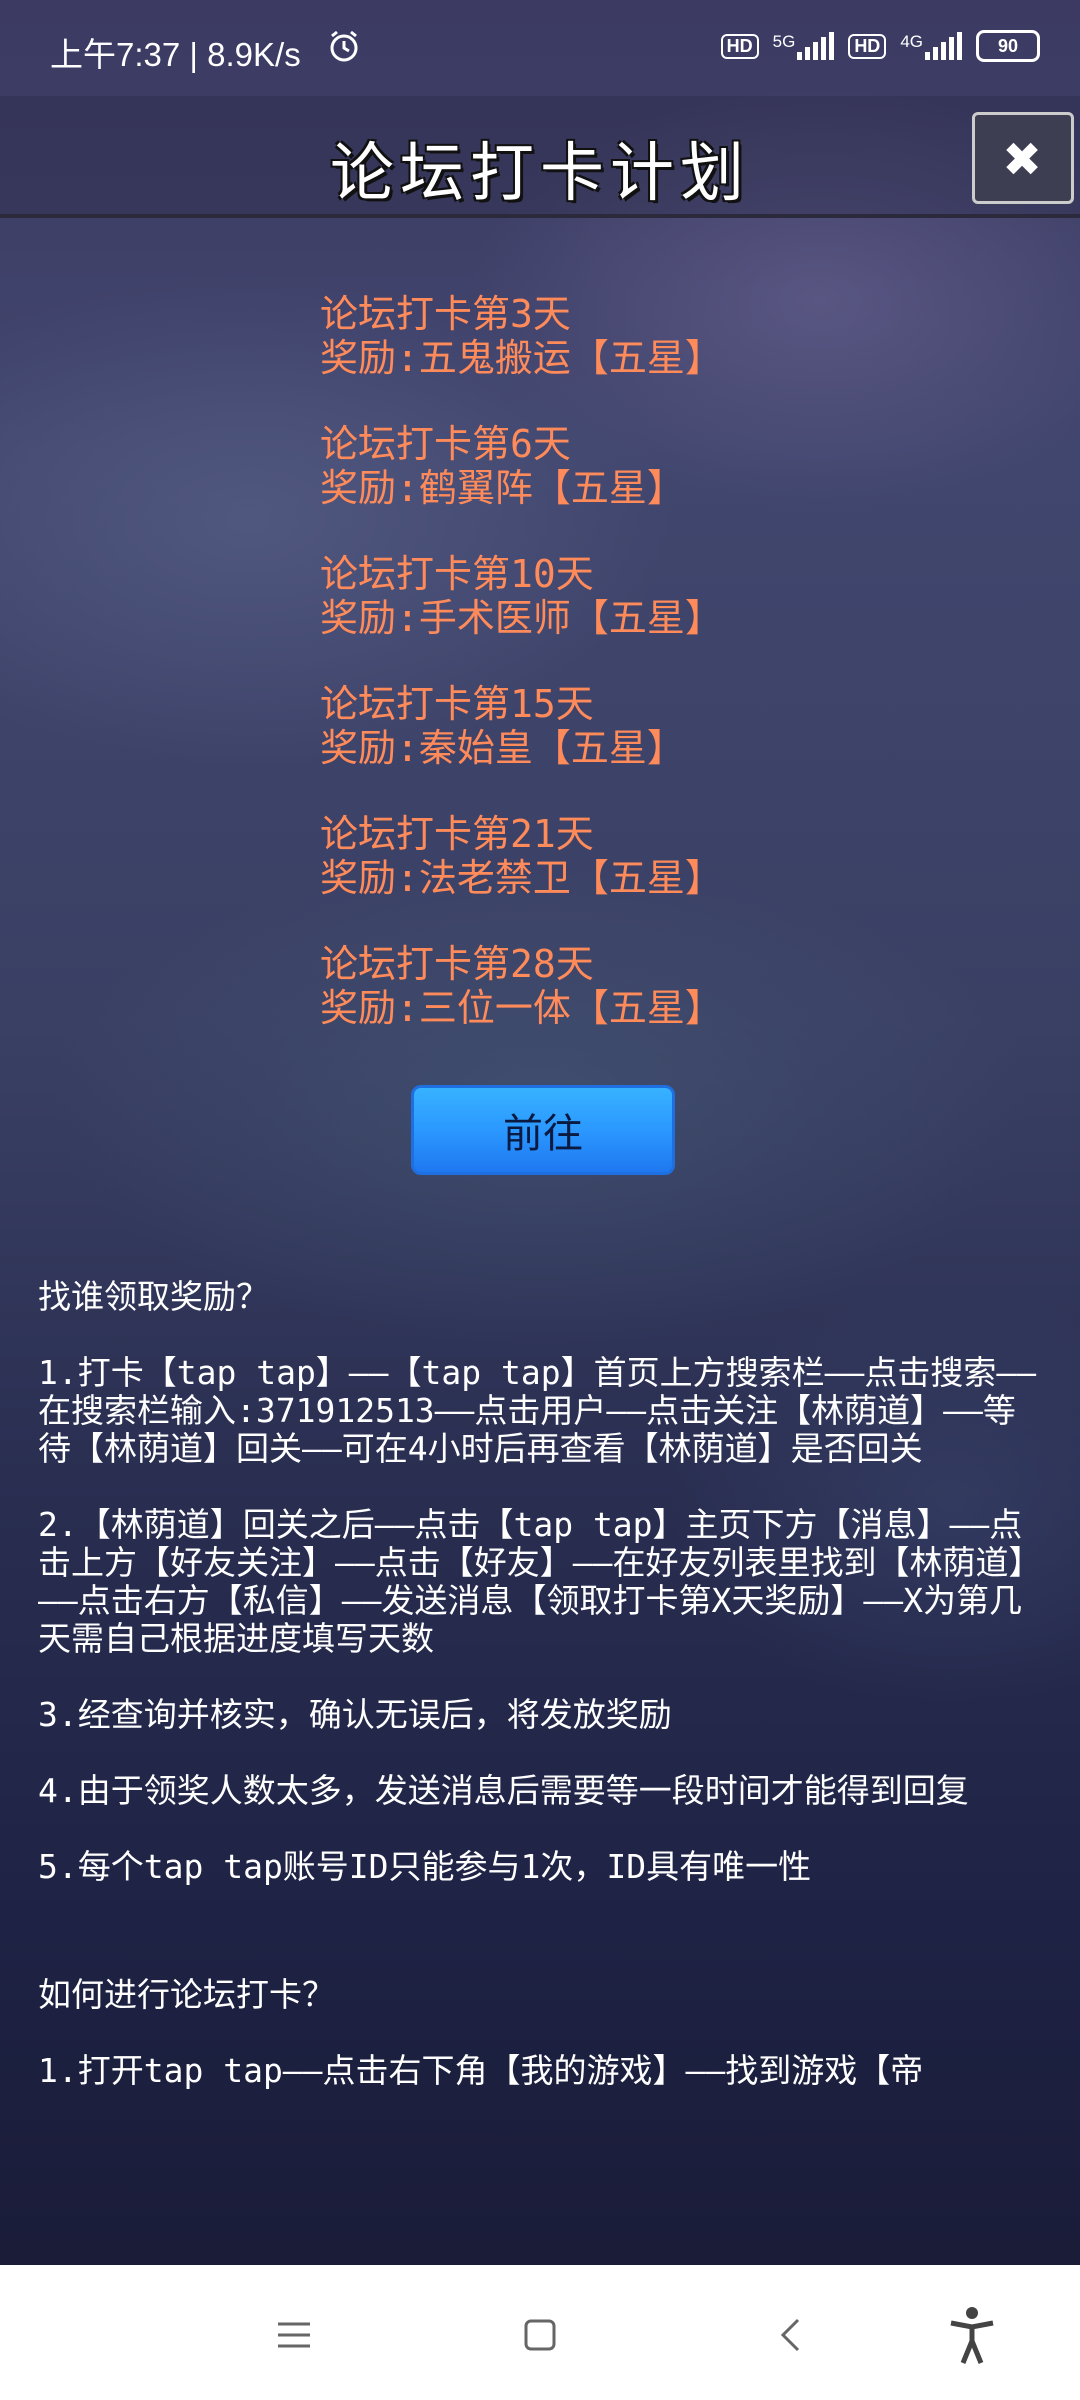 This screenshot has height=2400, width=1080. Describe the element at coordinates (521, 878) in the screenshot. I see `reward-prize: 奖励:法老禁卫【五星】` at that location.